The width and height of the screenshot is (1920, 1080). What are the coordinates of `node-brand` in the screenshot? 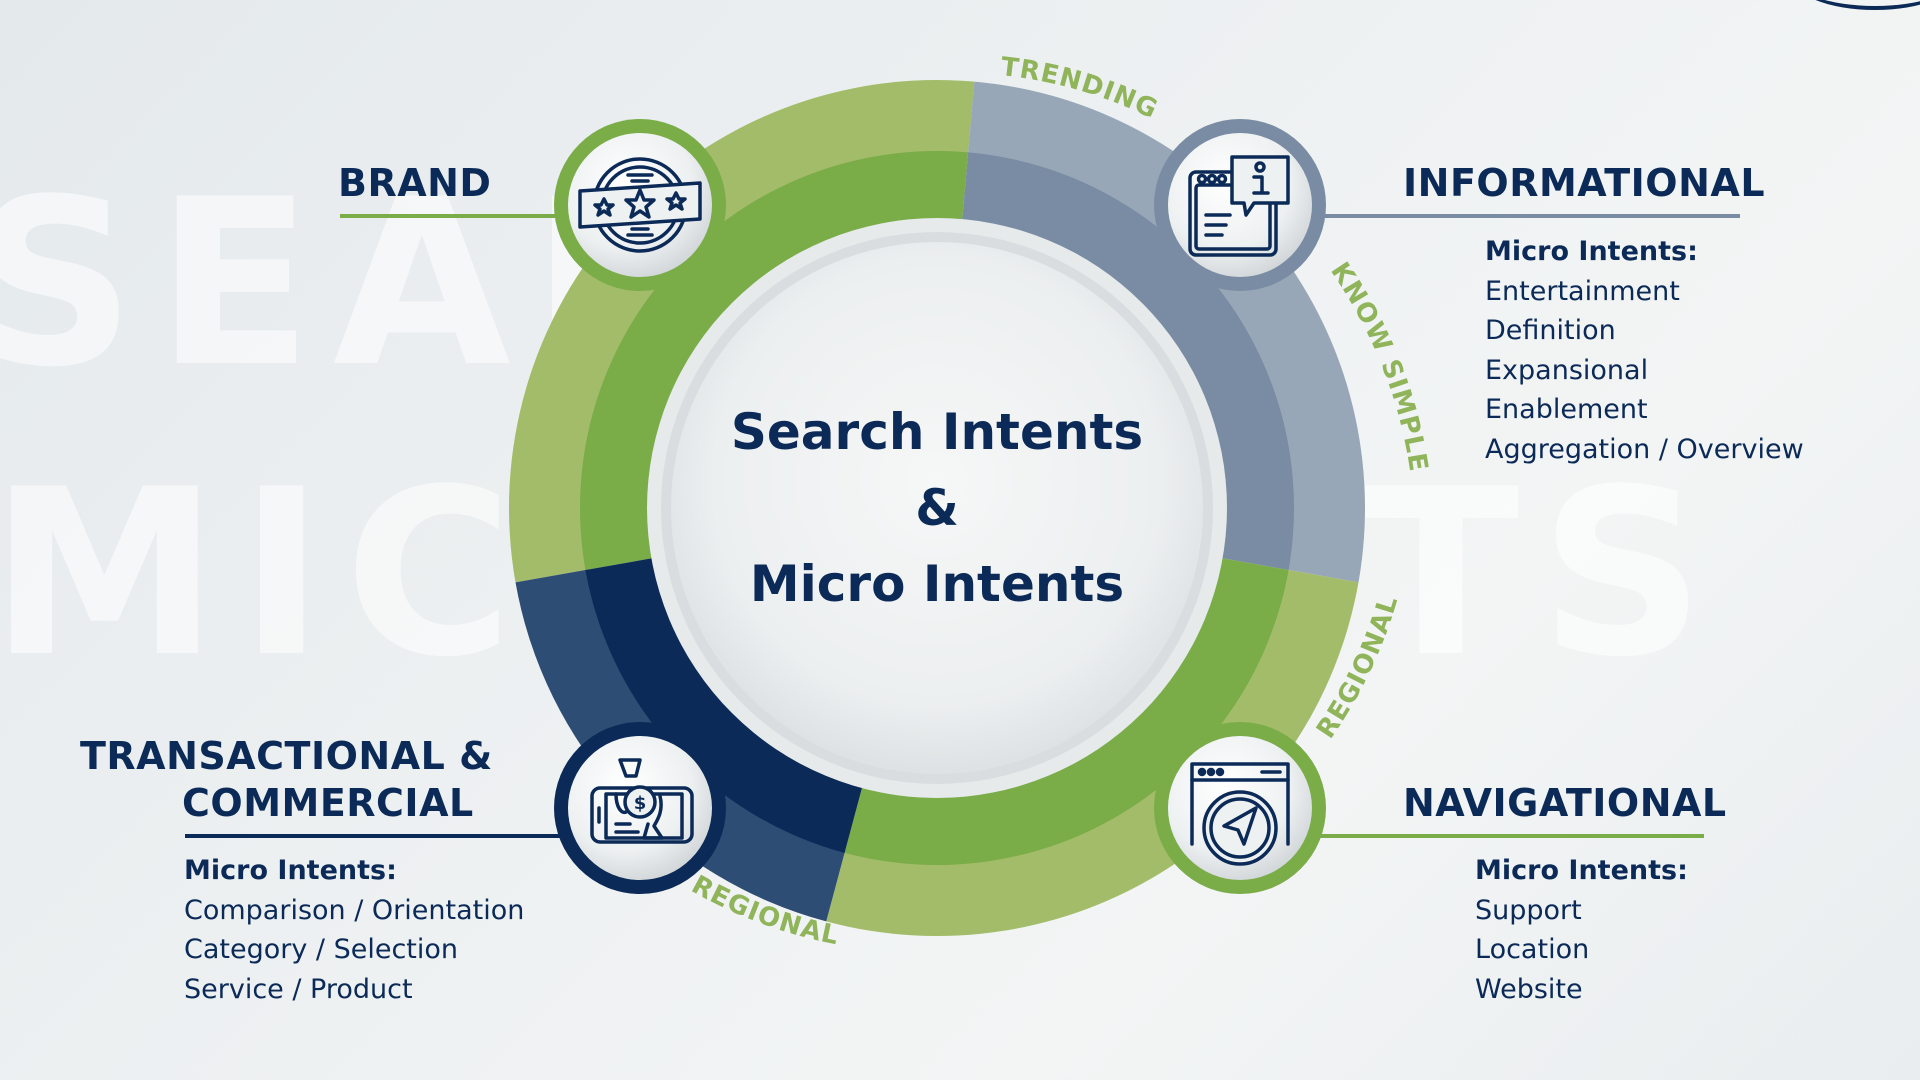 It's located at (640, 205).